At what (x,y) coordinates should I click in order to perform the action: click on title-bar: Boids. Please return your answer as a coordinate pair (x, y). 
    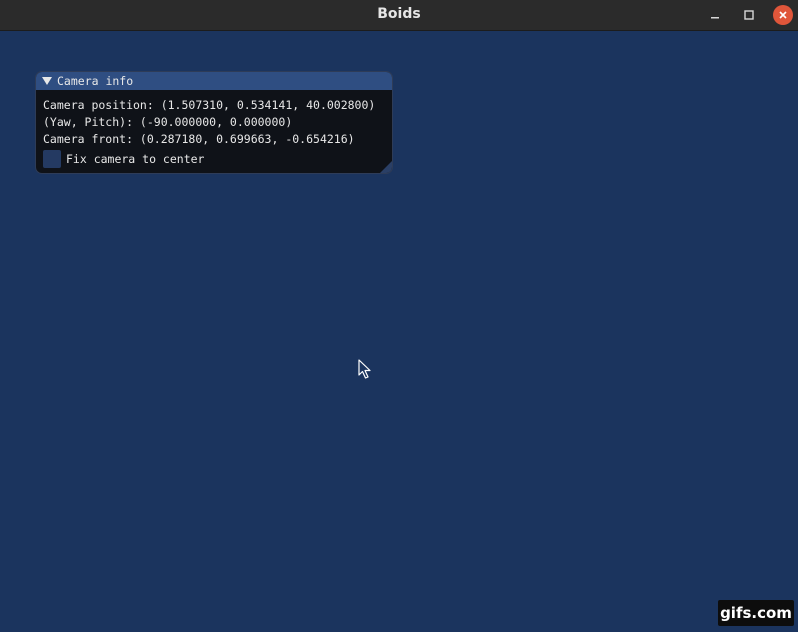
    Looking at the image, I should click on (399, 15).